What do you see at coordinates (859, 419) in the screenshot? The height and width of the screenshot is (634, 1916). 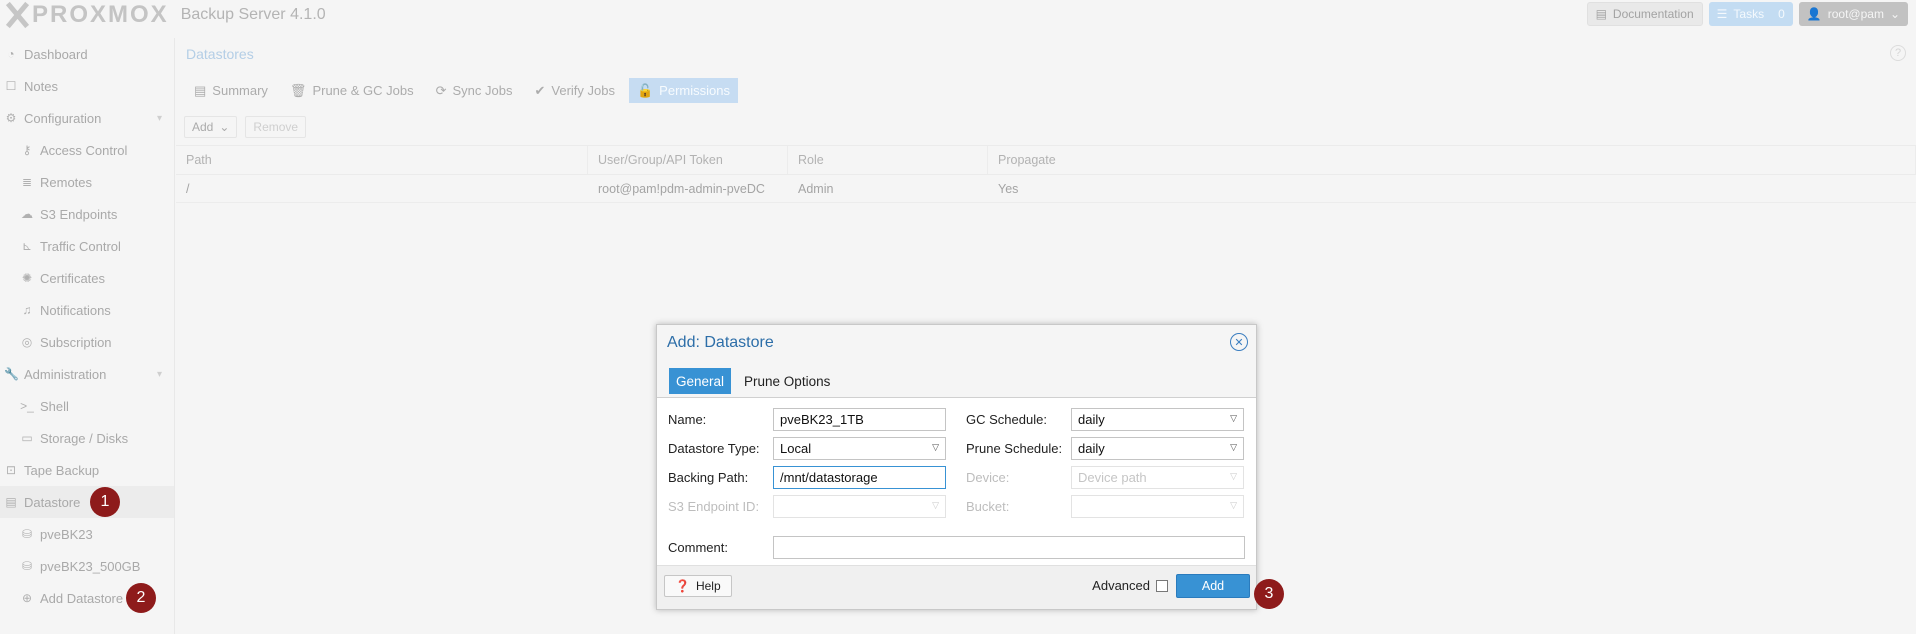 I see `name-field: pveBK23_1TB` at bounding box center [859, 419].